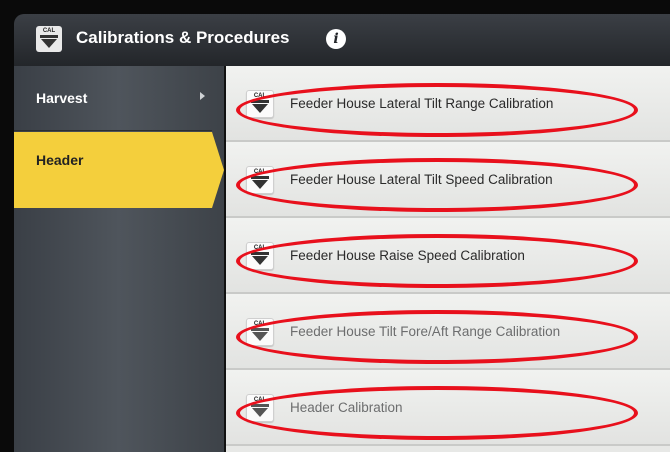 Image resolution: width=670 pixels, height=452 pixels. What do you see at coordinates (49, 31) in the screenshot?
I see `cal-badge-label: CAL` at bounding box center [49, 31].